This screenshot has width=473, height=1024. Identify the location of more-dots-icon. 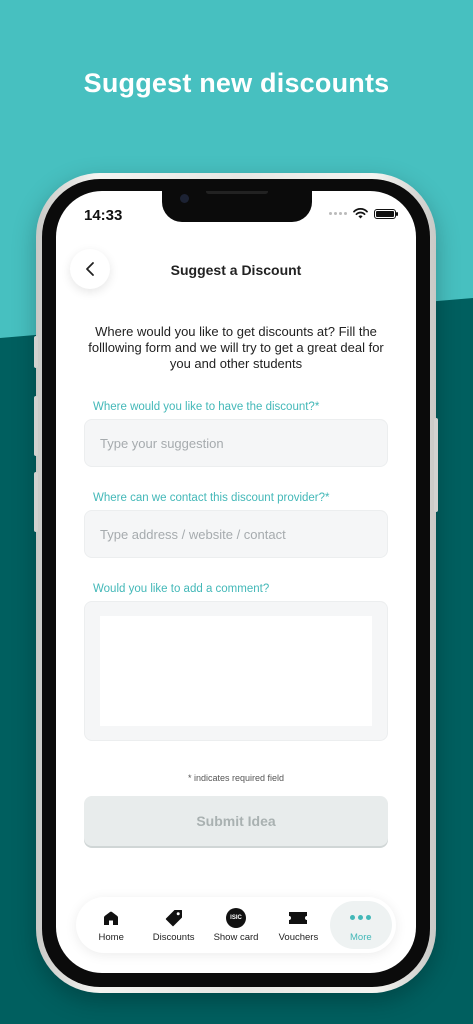
(361, 917).